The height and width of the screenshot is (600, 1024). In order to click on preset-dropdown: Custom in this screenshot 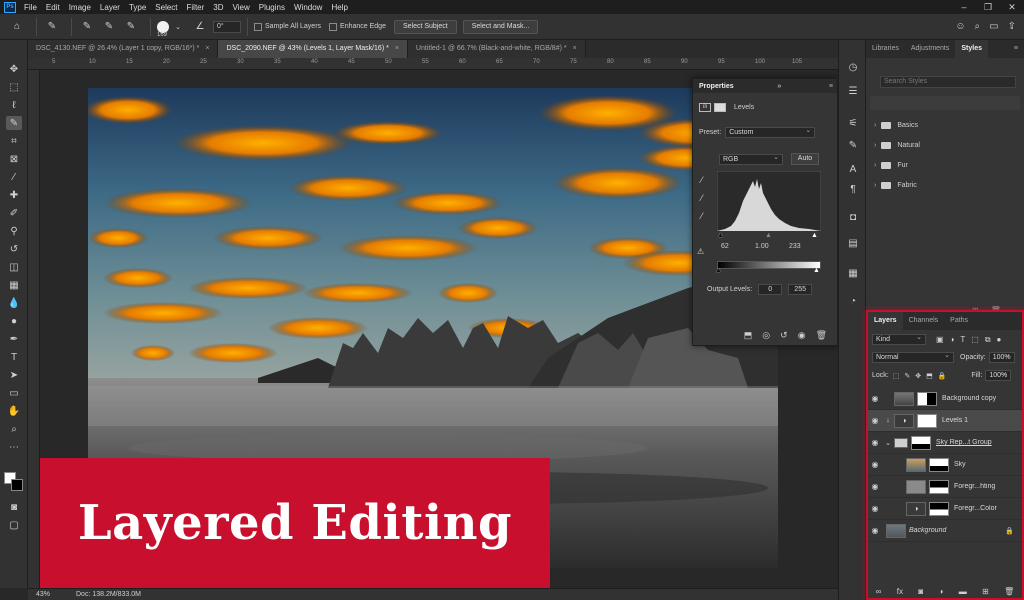, I will do `click(770, 132)`.